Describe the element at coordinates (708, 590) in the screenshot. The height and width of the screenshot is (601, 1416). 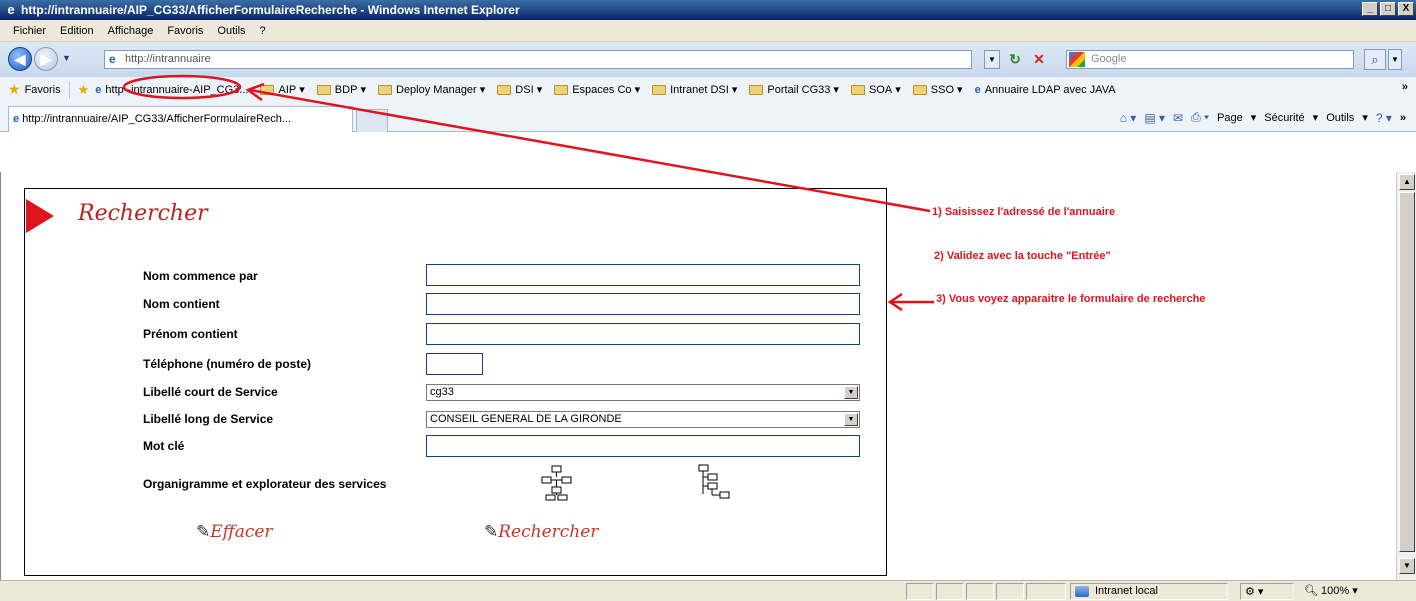
I see `status-bar: Intranet local ⚙ ▾ 🔍︎ 100% ▾` at that location.